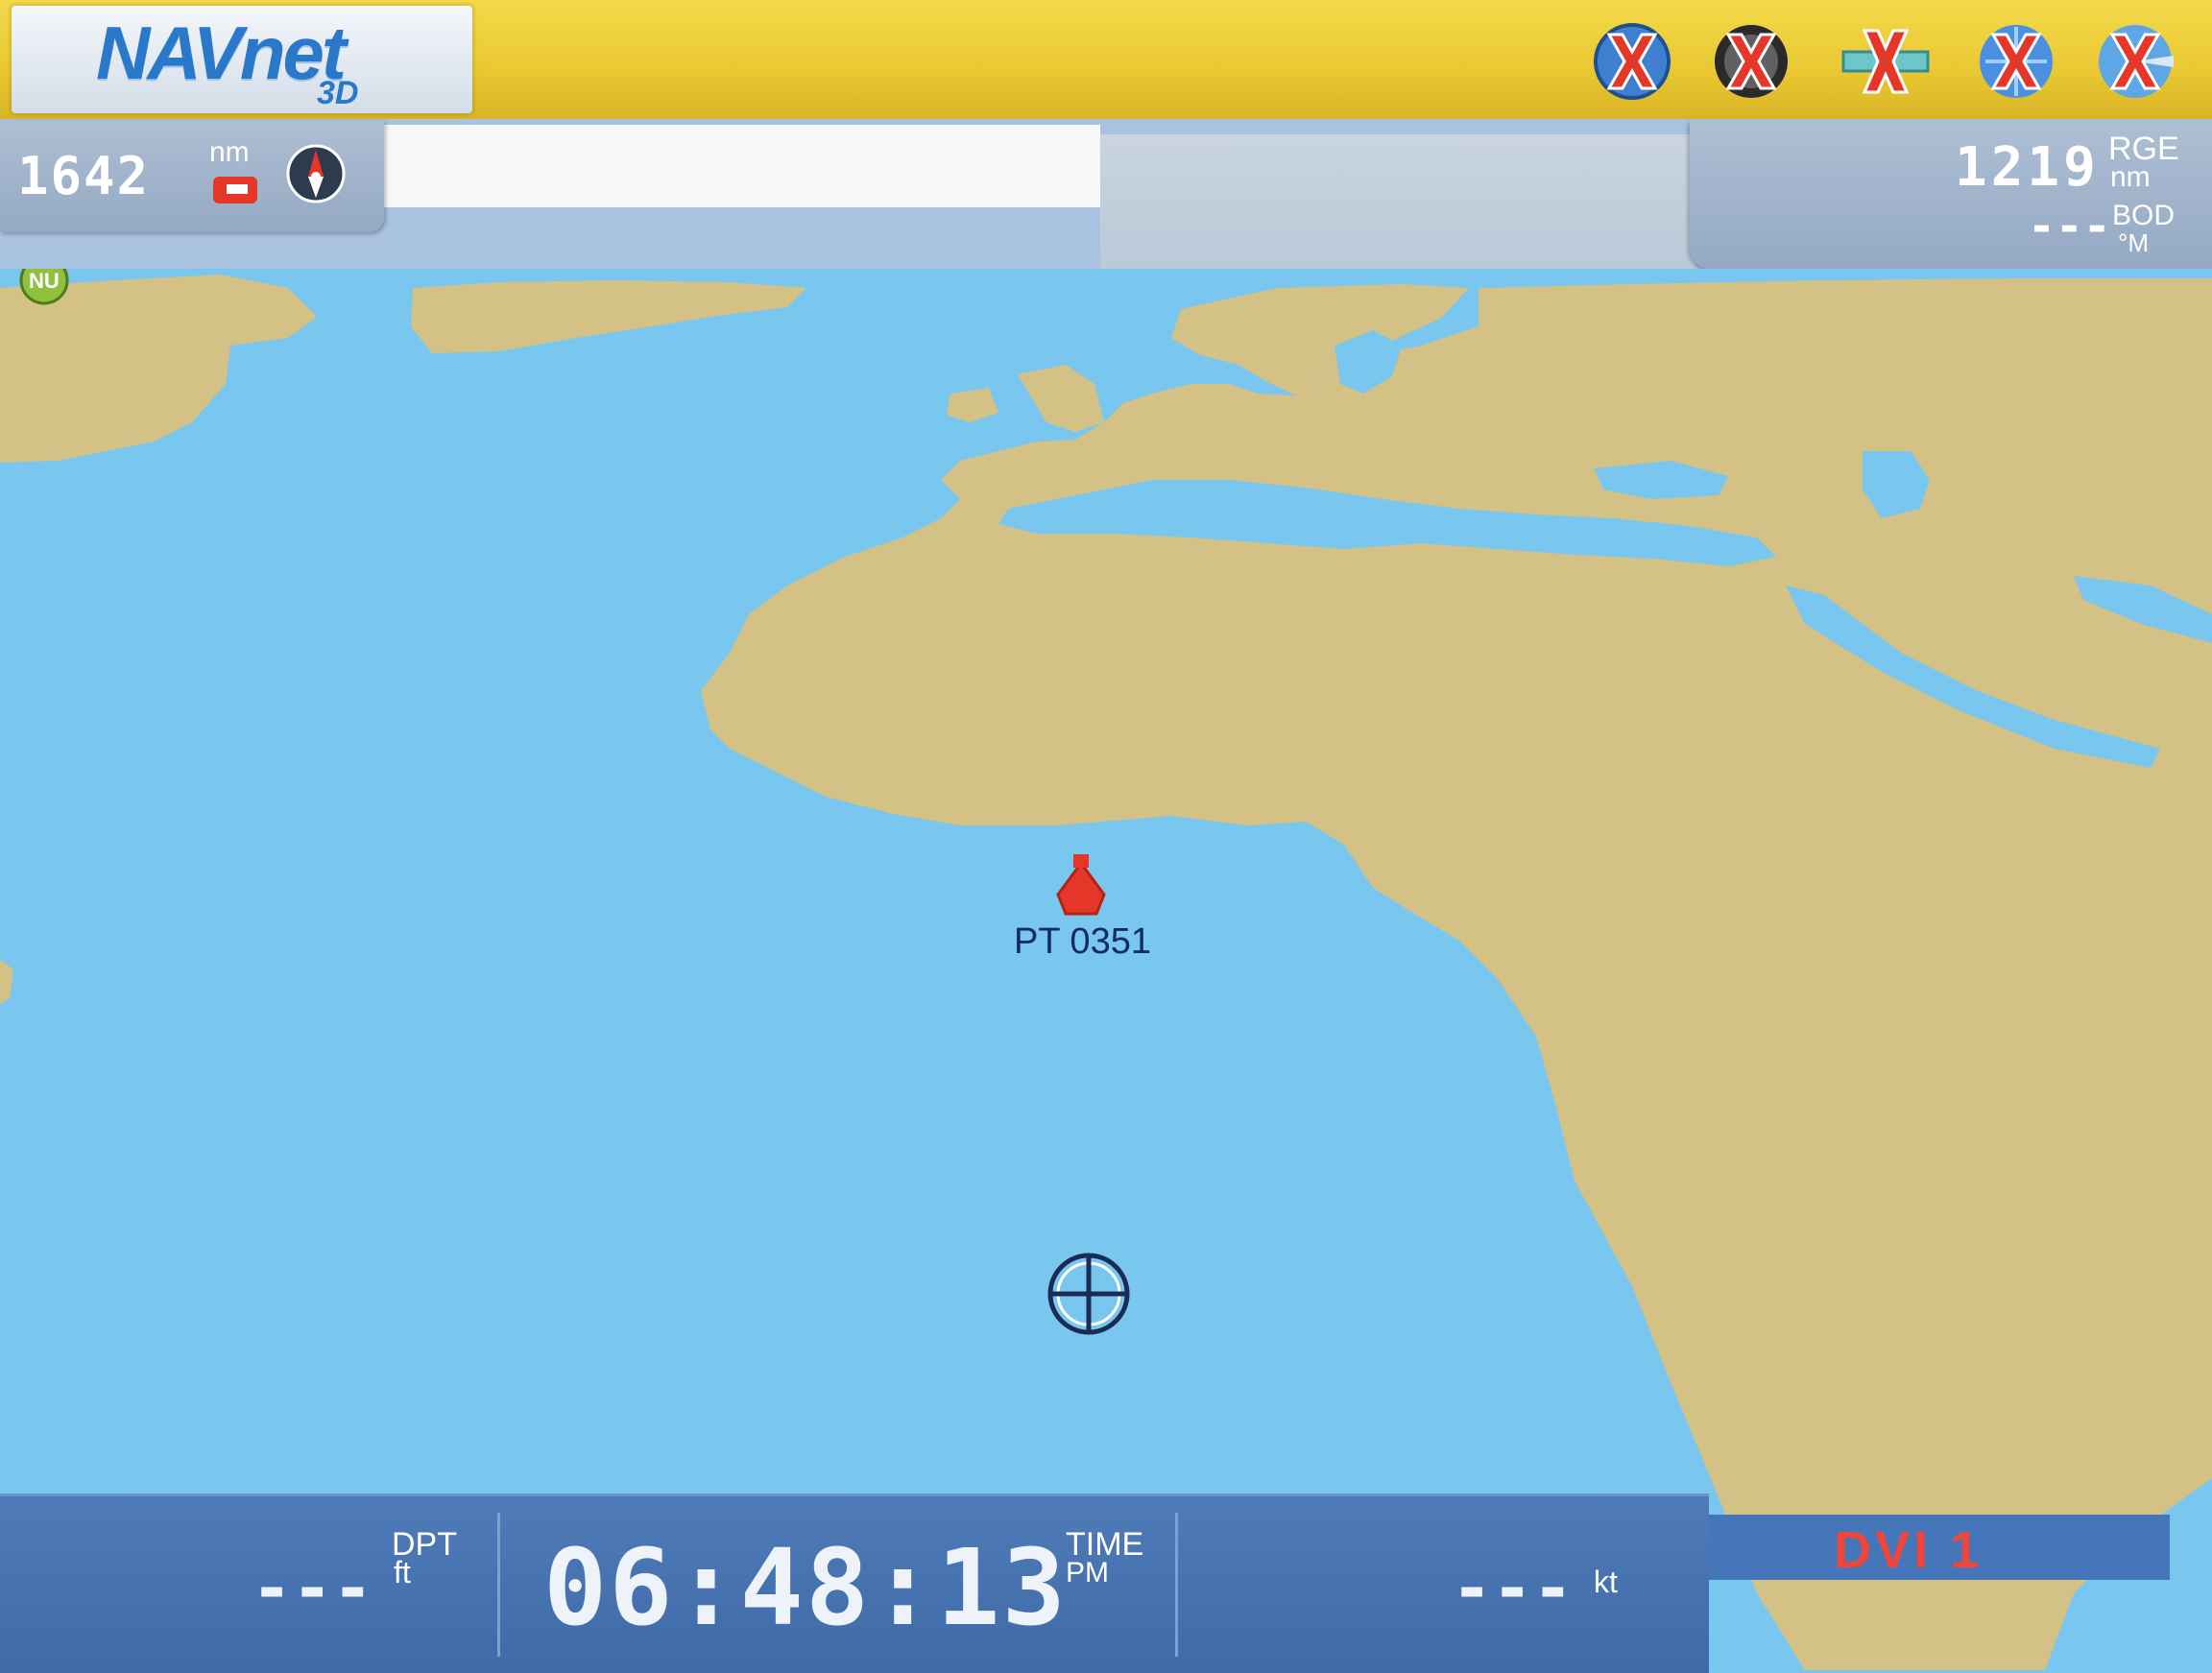 The height and width of the screenshot is (1673, 2212). I want to click on compass-disconnected-icon, so click(1751, 61).